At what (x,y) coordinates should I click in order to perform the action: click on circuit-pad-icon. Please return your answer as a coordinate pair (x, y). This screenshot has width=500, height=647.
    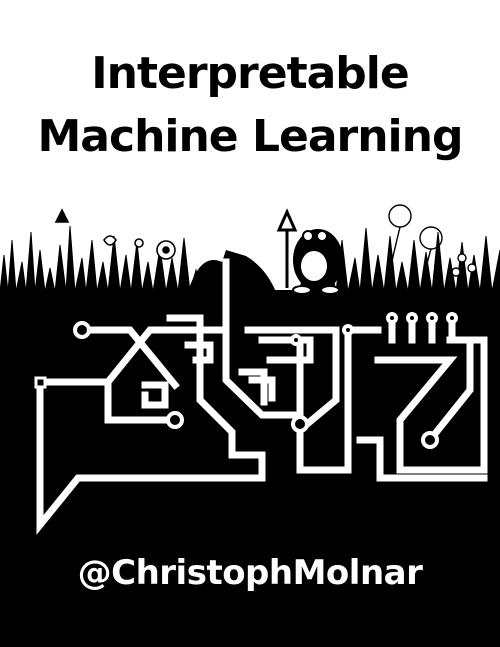
    Looking at the image, I should click on (40, 382).